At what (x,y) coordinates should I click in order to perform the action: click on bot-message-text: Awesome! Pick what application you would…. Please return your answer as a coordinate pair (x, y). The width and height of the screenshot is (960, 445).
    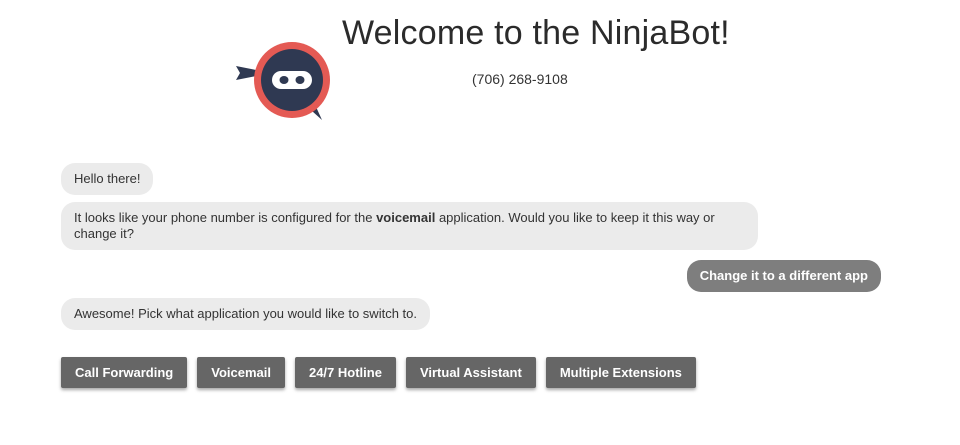
    Looking at the image, I should click on (245, 313).